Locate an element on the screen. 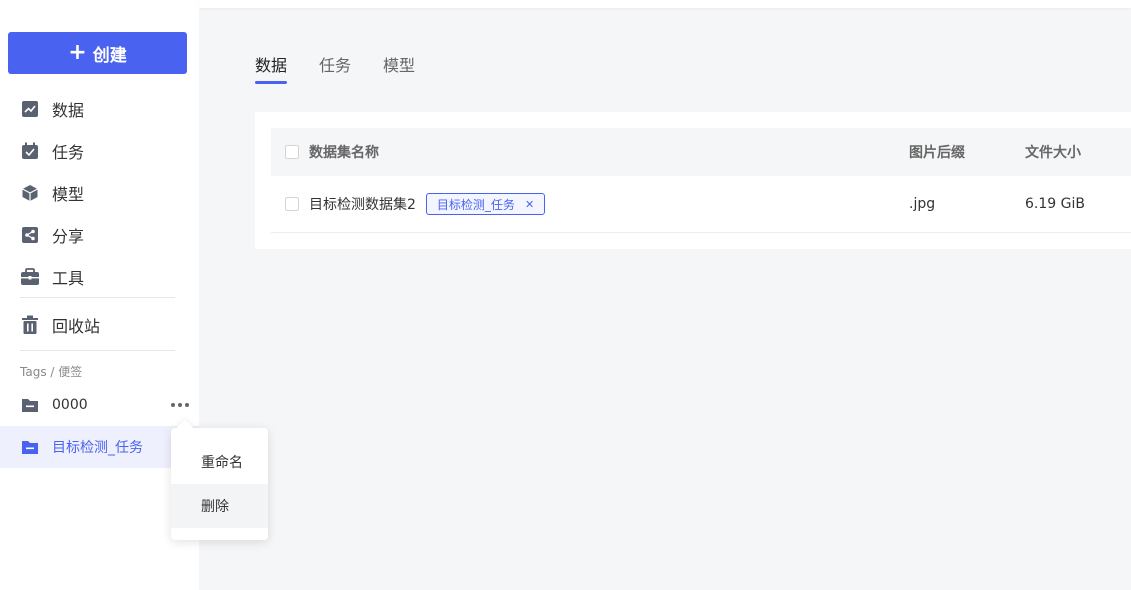  dataset-tag-badge: 目标检测_任务 ✕ is located at coordinates (485, 204).